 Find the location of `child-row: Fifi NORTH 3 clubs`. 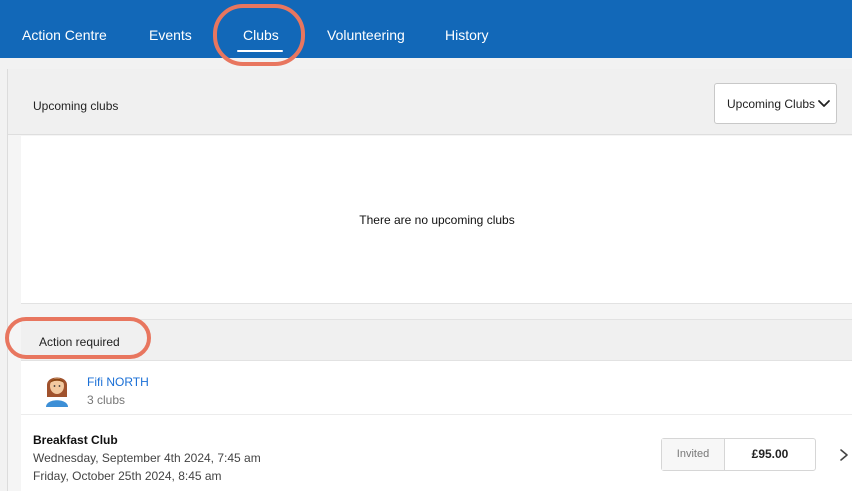

child-row: Fifi NORTH 3 clubs is located at coordinates (436, 388).